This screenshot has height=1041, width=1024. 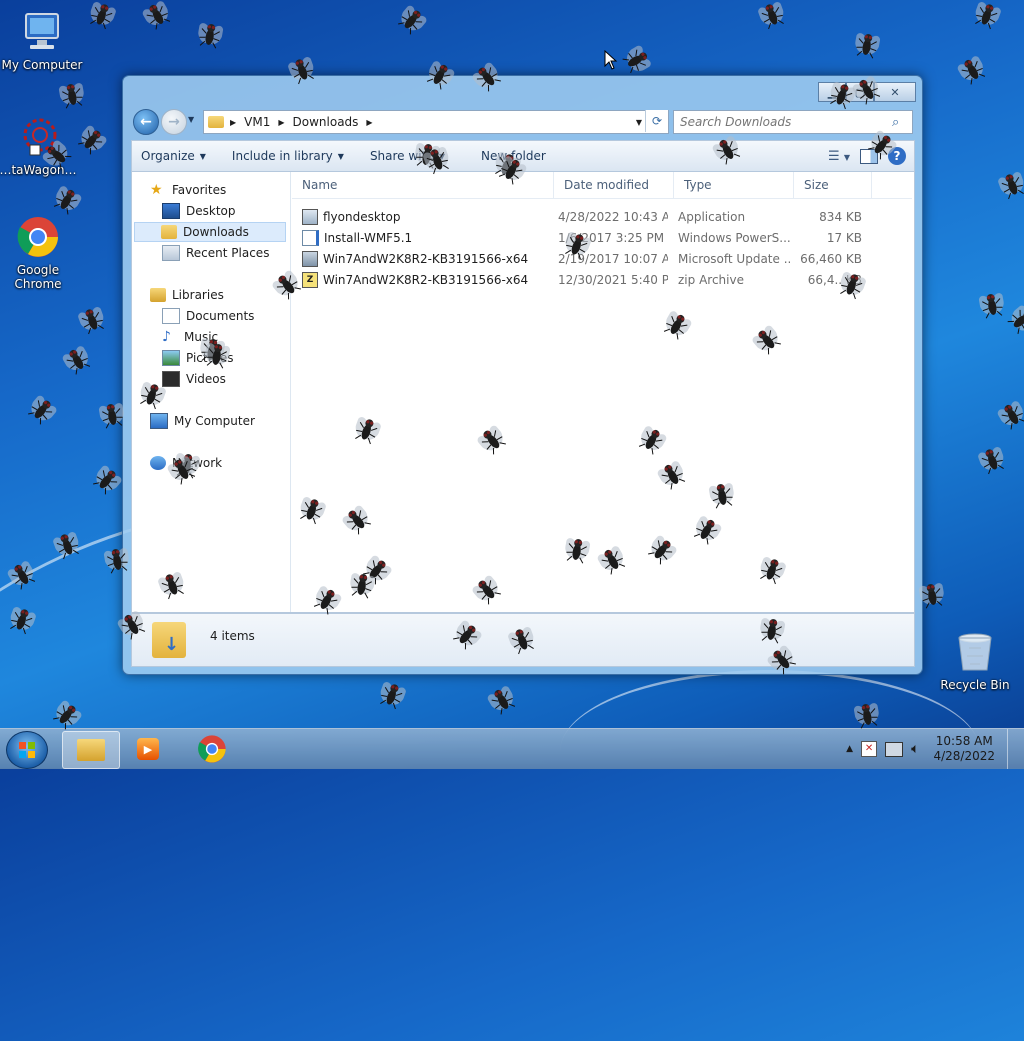 I want to click on column-headers: Name Date modified Type Size, so click(x=602, y=185).